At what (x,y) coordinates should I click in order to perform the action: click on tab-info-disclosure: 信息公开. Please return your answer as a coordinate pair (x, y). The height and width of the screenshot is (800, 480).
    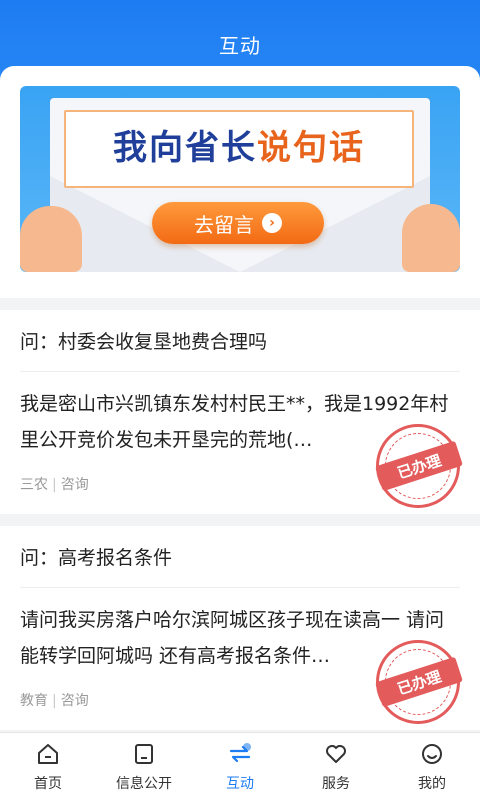
    Looking at the image, I should click on (144, 766).